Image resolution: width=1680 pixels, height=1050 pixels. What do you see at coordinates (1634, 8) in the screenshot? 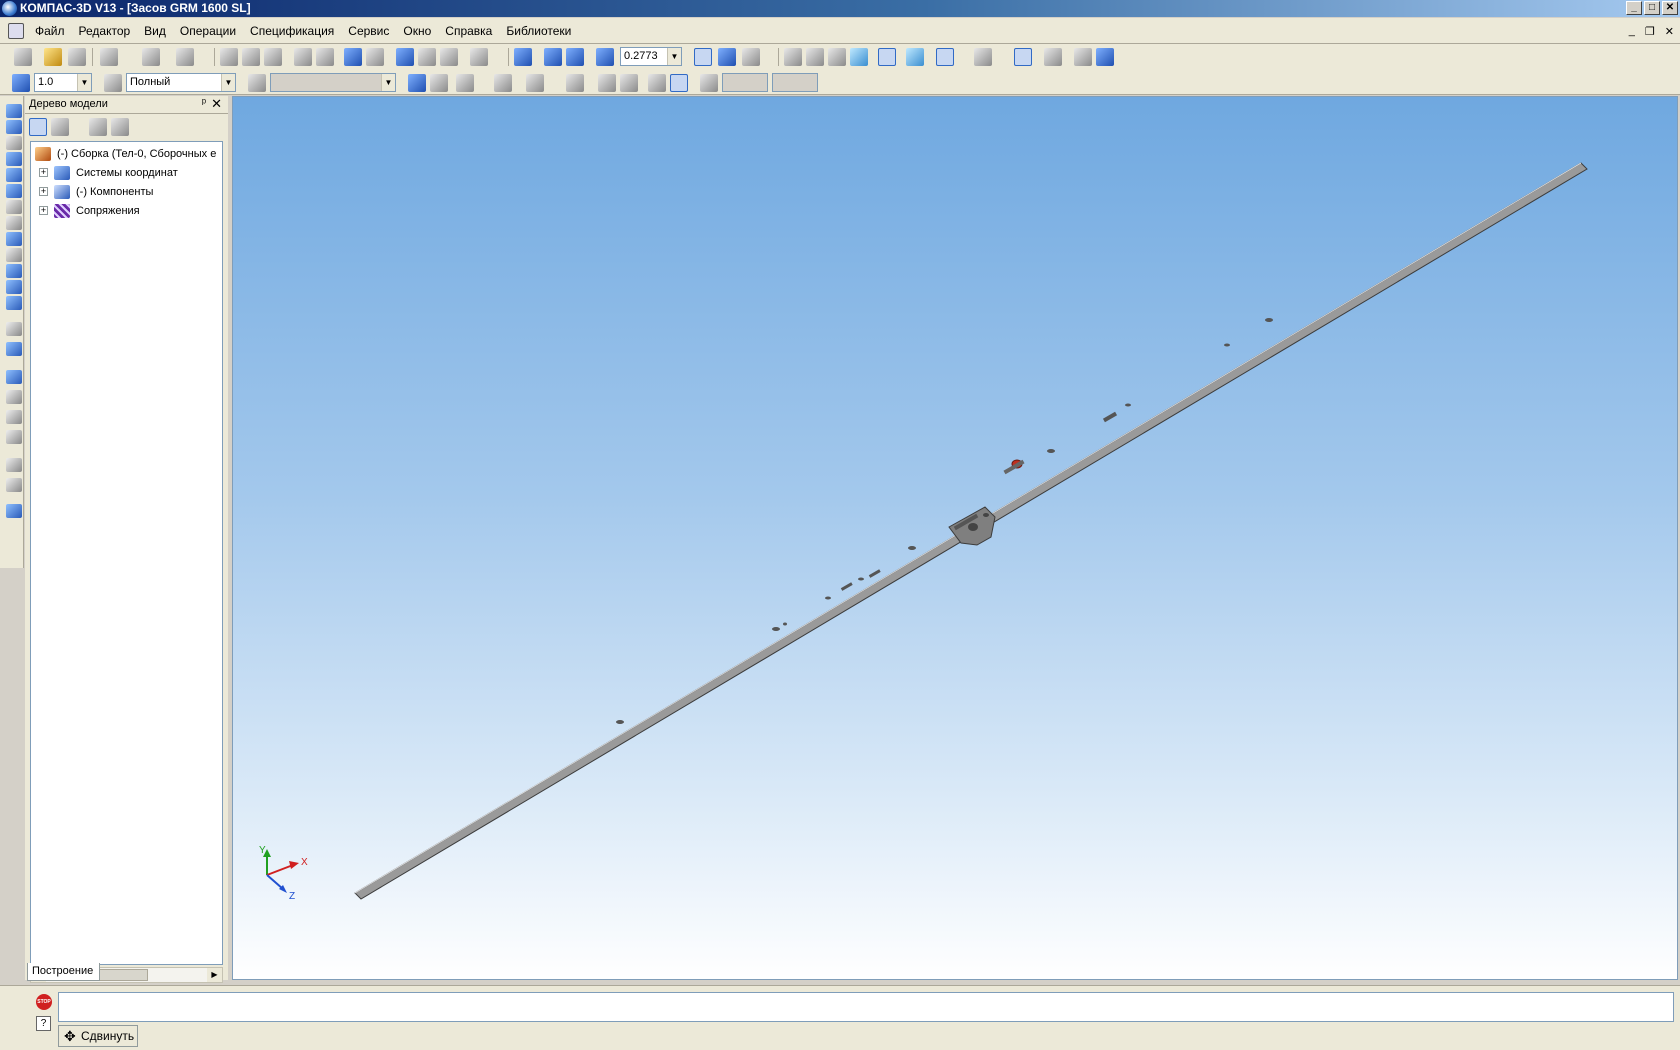
I see `minimize-button: _` at bounding box center [1634, 8].